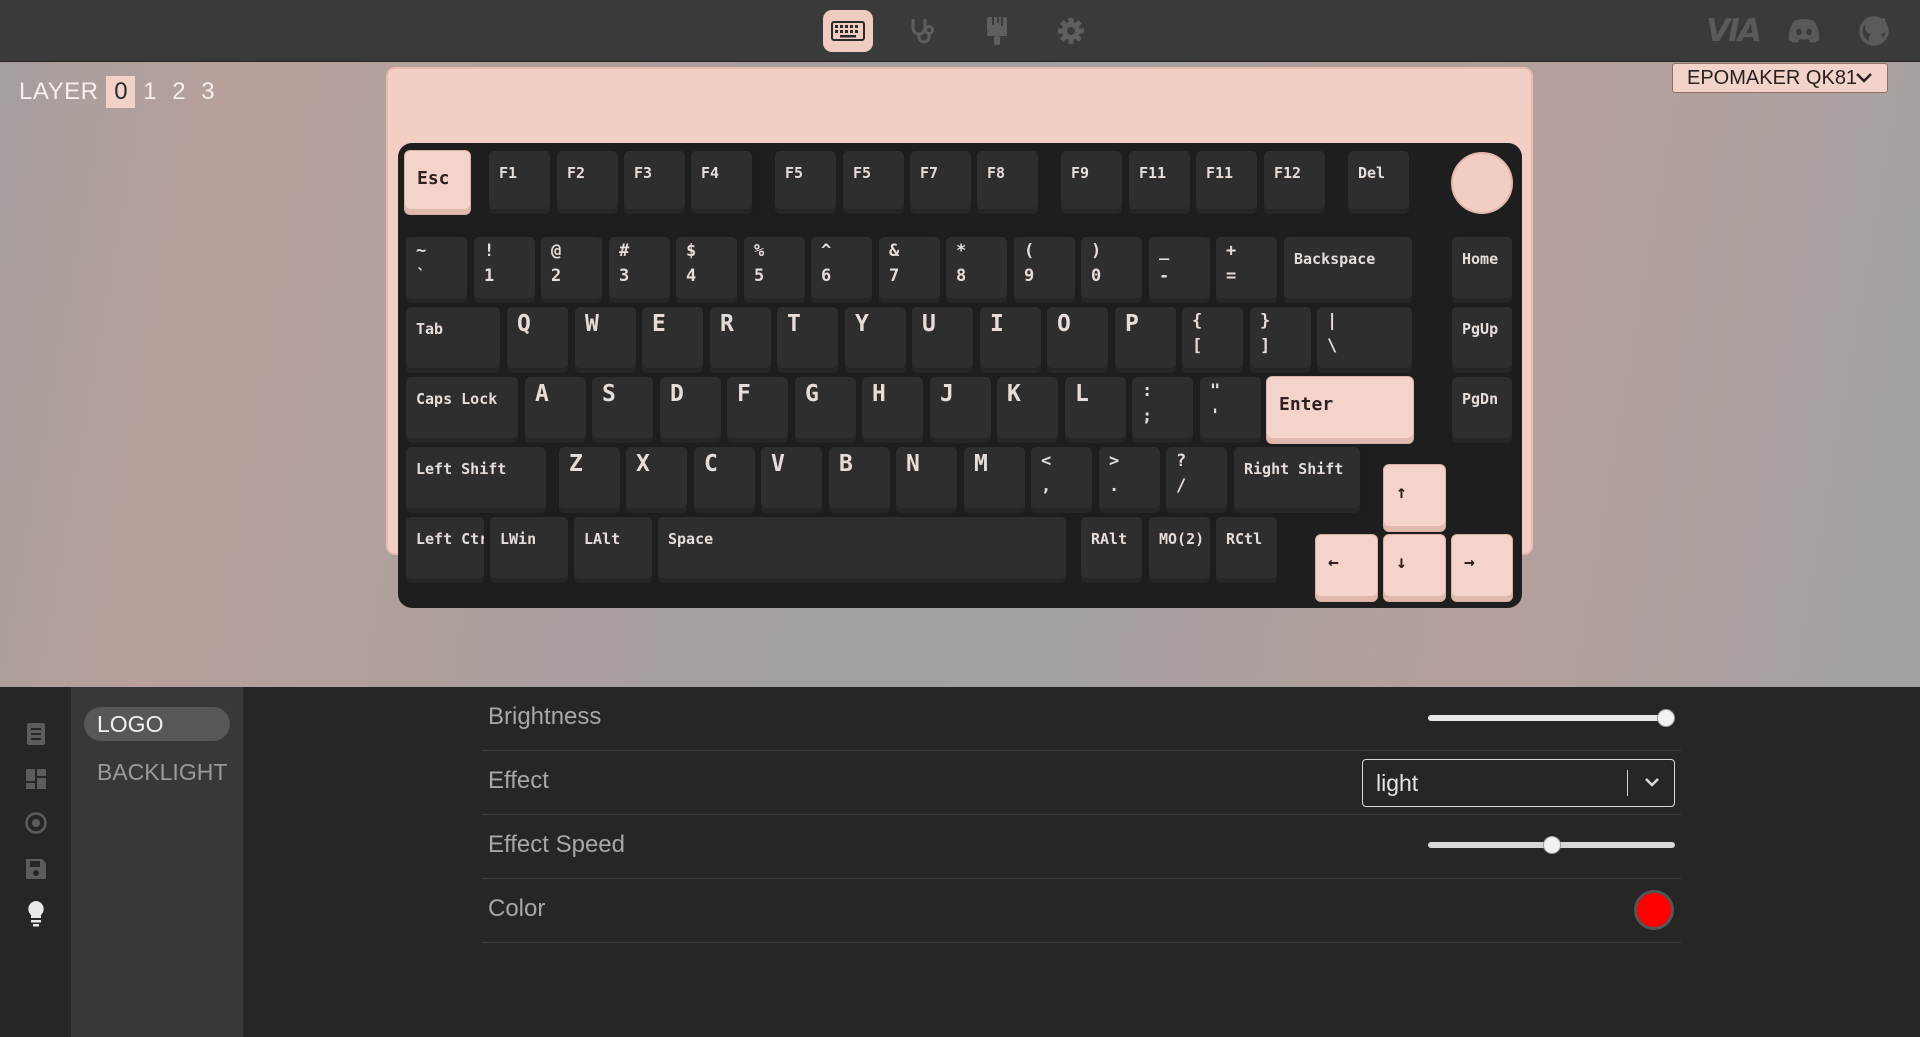 Image resolution: width=1920 pixels, height=1037 pixels. What do you see at coordinates (841, 270) in the screenshot?
I see `key-number-6: ^ 6` at bounding box center [841, 270].